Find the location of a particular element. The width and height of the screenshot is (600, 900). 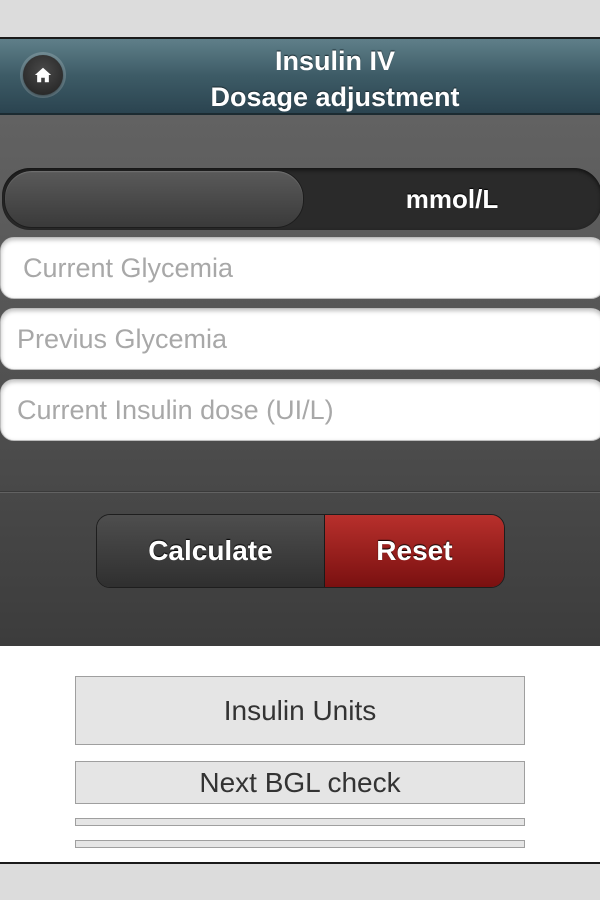

unit-toggle: mmol/L is located at coordinates (301, 199).